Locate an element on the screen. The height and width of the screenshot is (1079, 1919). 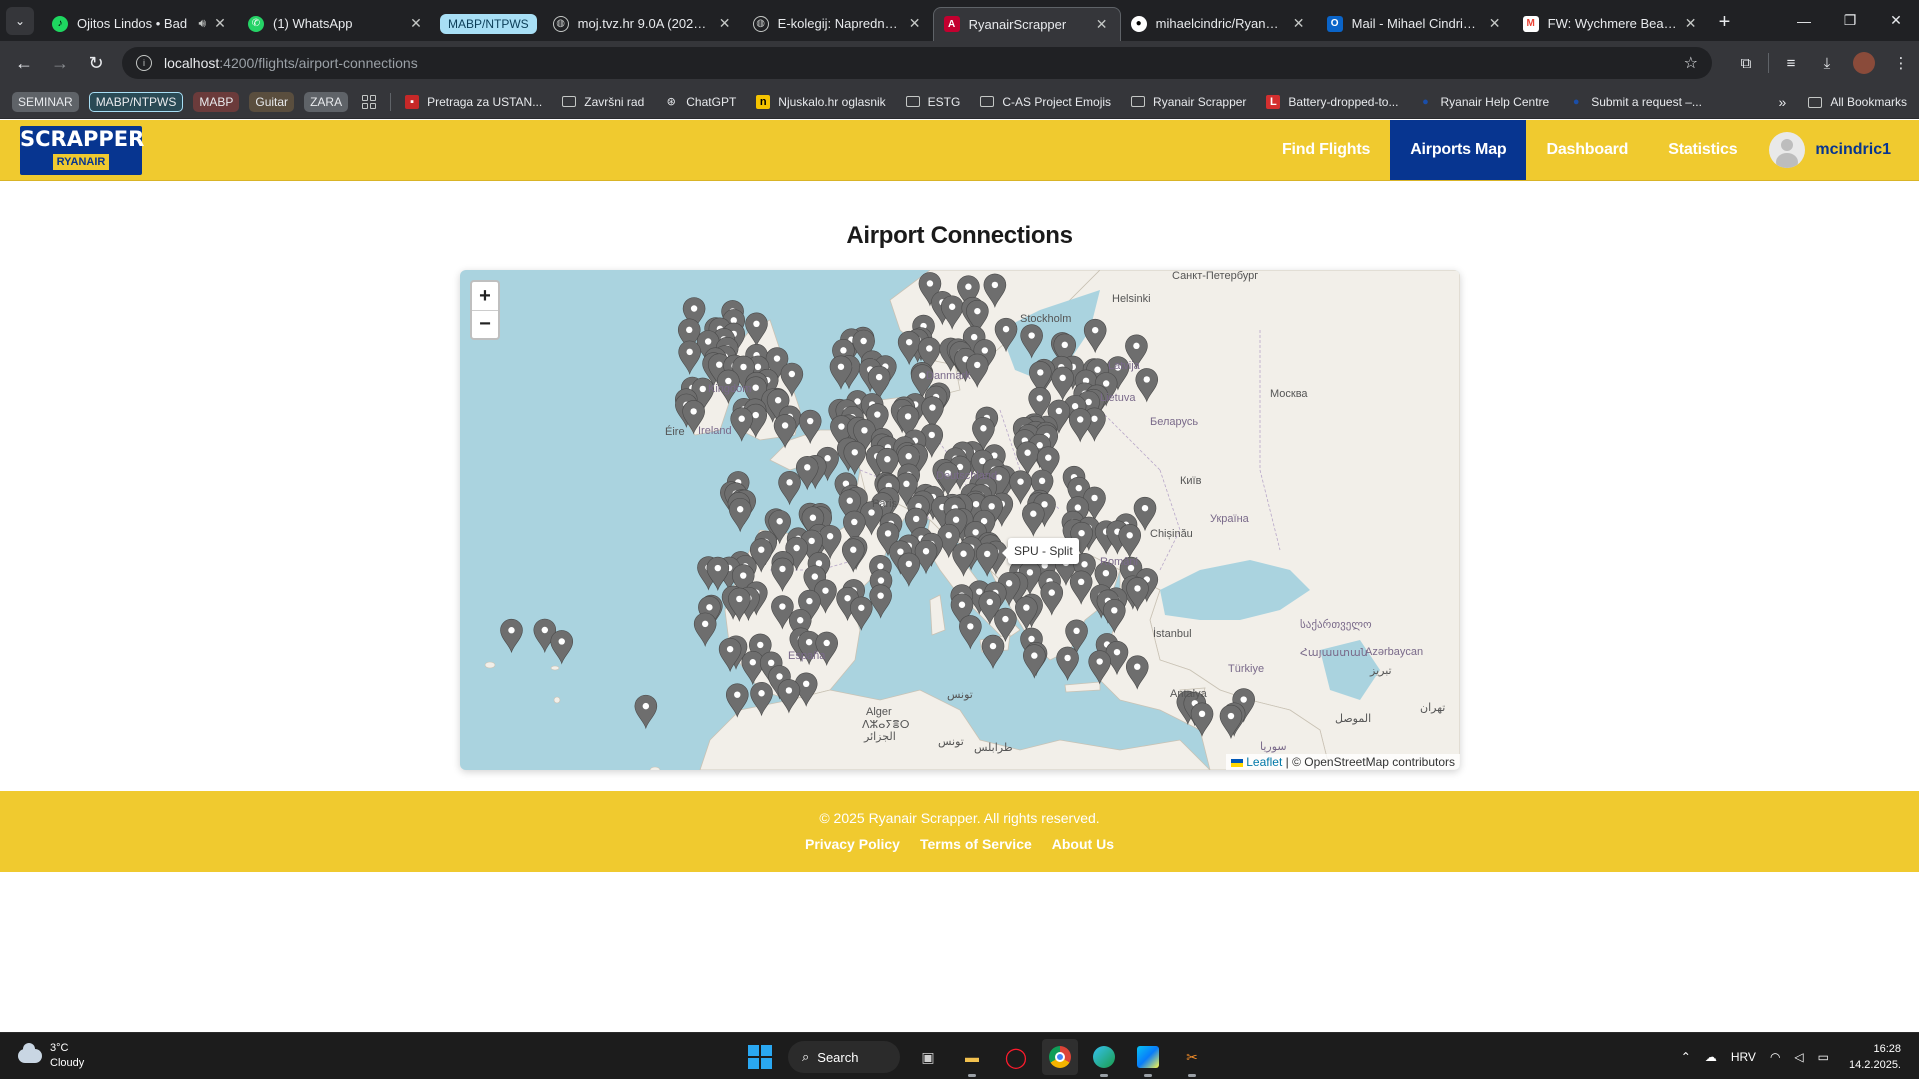
nav-airports-map: Airports Map is located at coordinates (1458, 150).